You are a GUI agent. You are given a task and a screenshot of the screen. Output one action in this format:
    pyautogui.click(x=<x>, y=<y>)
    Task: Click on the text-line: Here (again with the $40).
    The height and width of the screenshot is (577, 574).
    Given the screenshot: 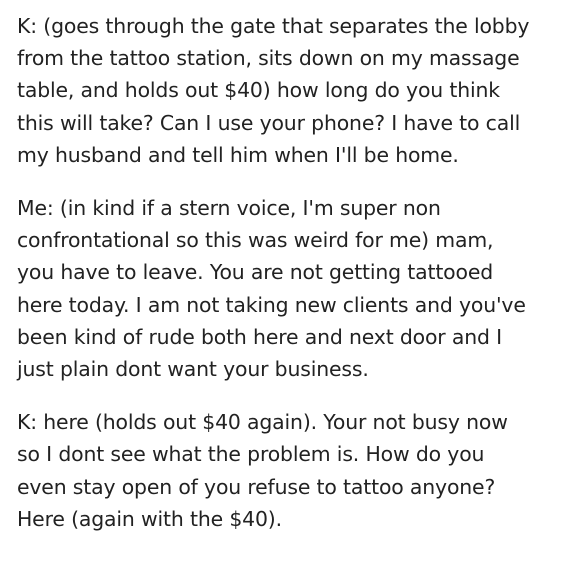 What is the action you would take?
    pyautogui.click(x=149, y=518)
    